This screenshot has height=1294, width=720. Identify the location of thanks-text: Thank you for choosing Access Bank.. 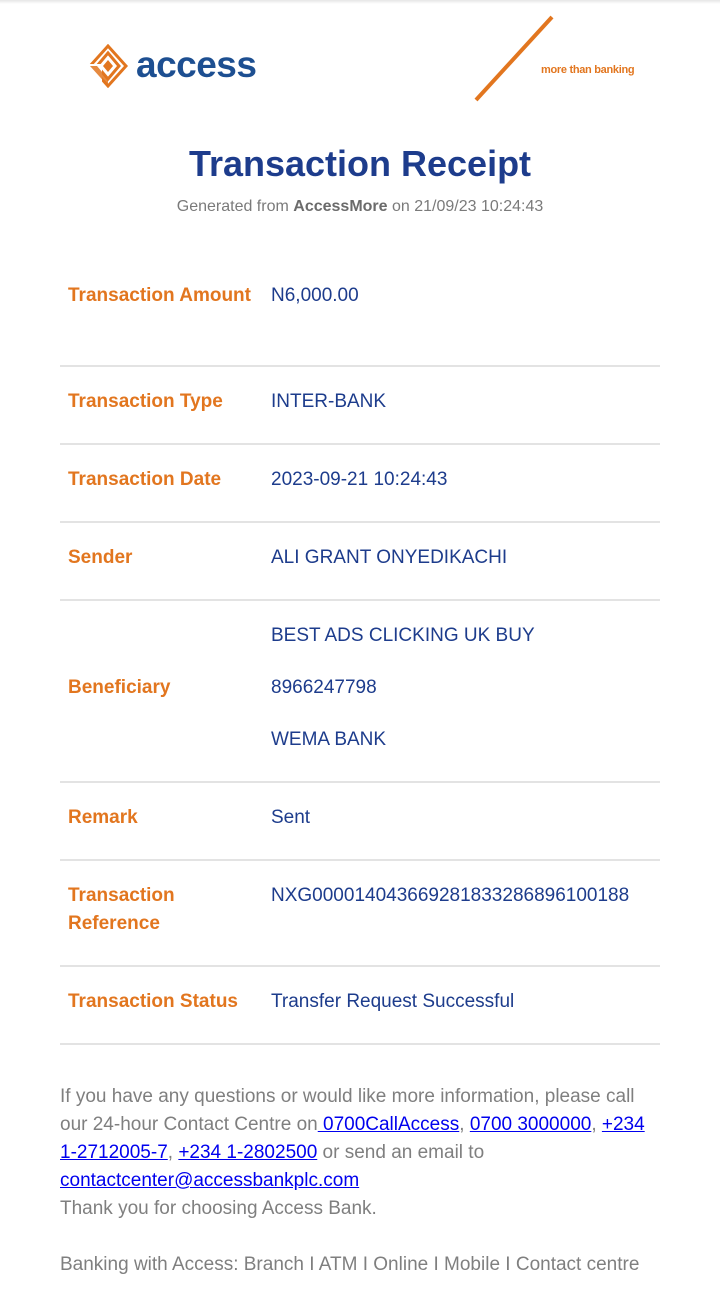
(218, 1208).